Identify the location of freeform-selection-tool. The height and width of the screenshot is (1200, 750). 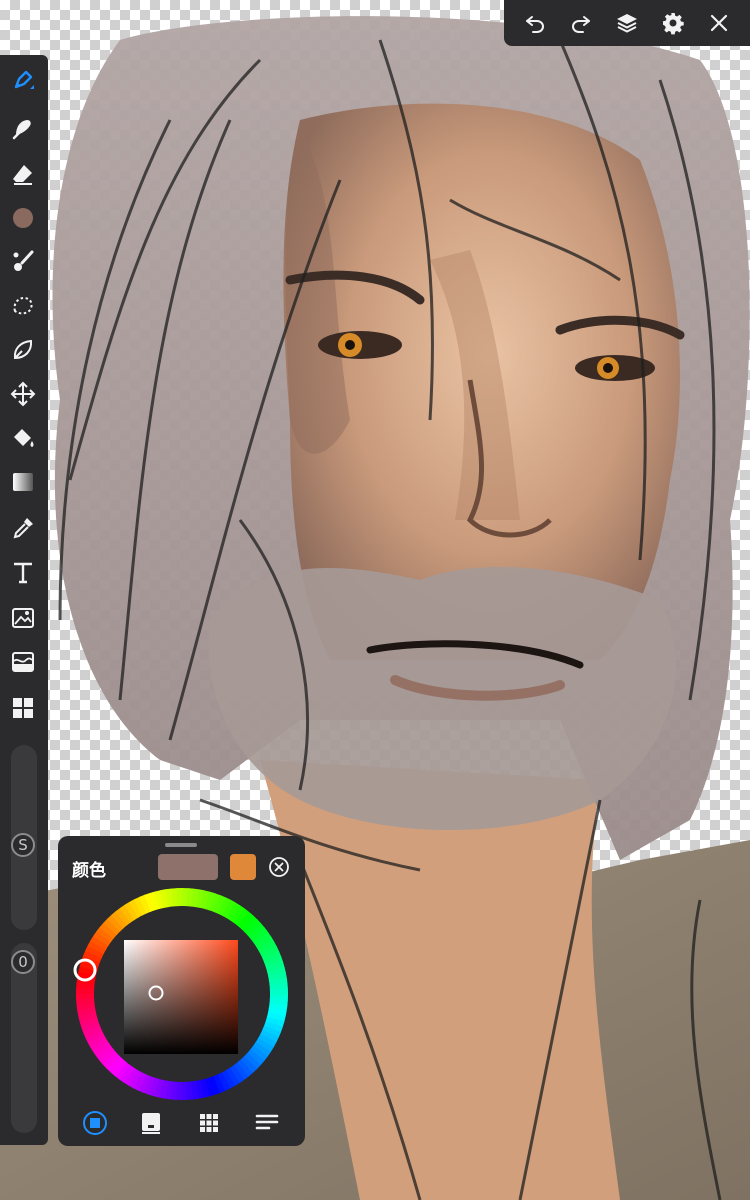
(23, 350).